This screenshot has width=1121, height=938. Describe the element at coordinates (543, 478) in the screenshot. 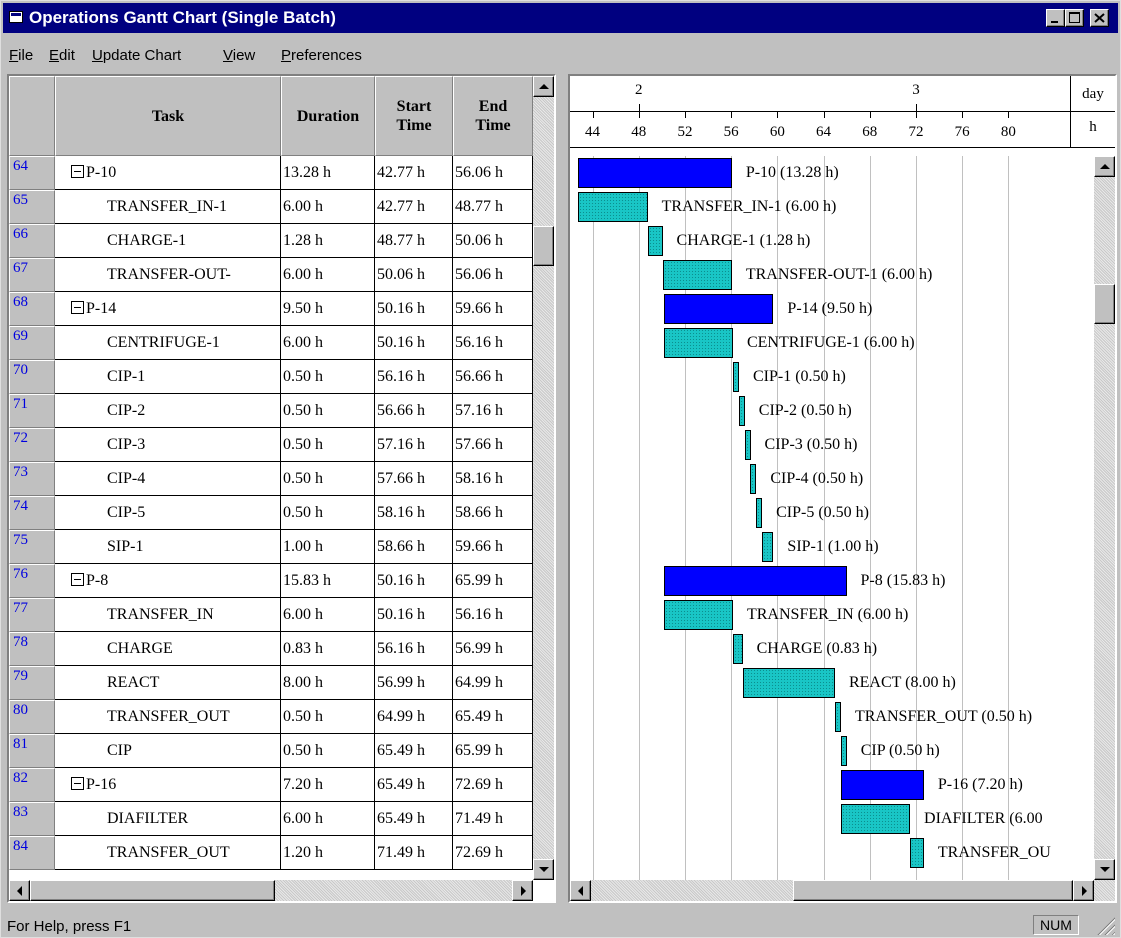

I see `table-vertical-scrollbar` at that location.